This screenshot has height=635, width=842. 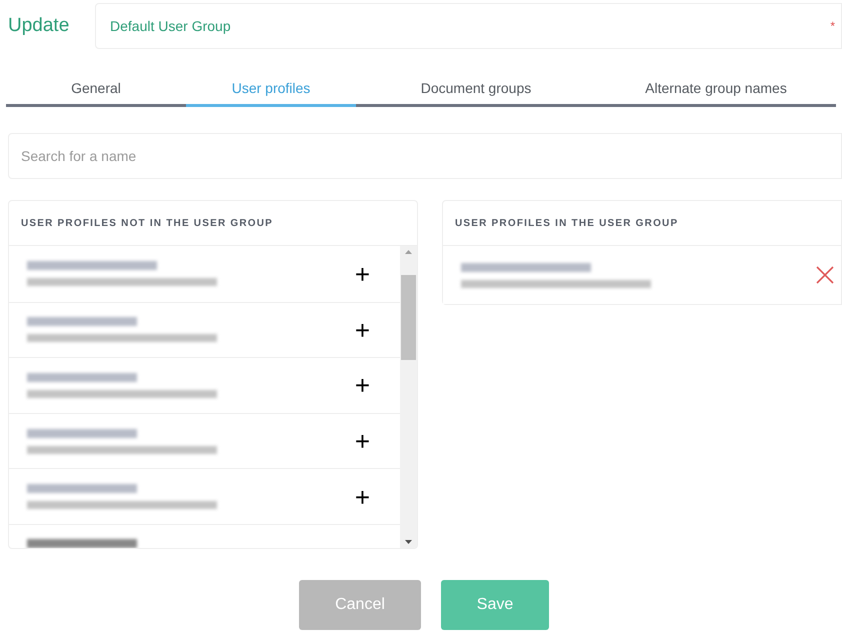 I want to click on page-title: Update, so click(x=39, y=26).